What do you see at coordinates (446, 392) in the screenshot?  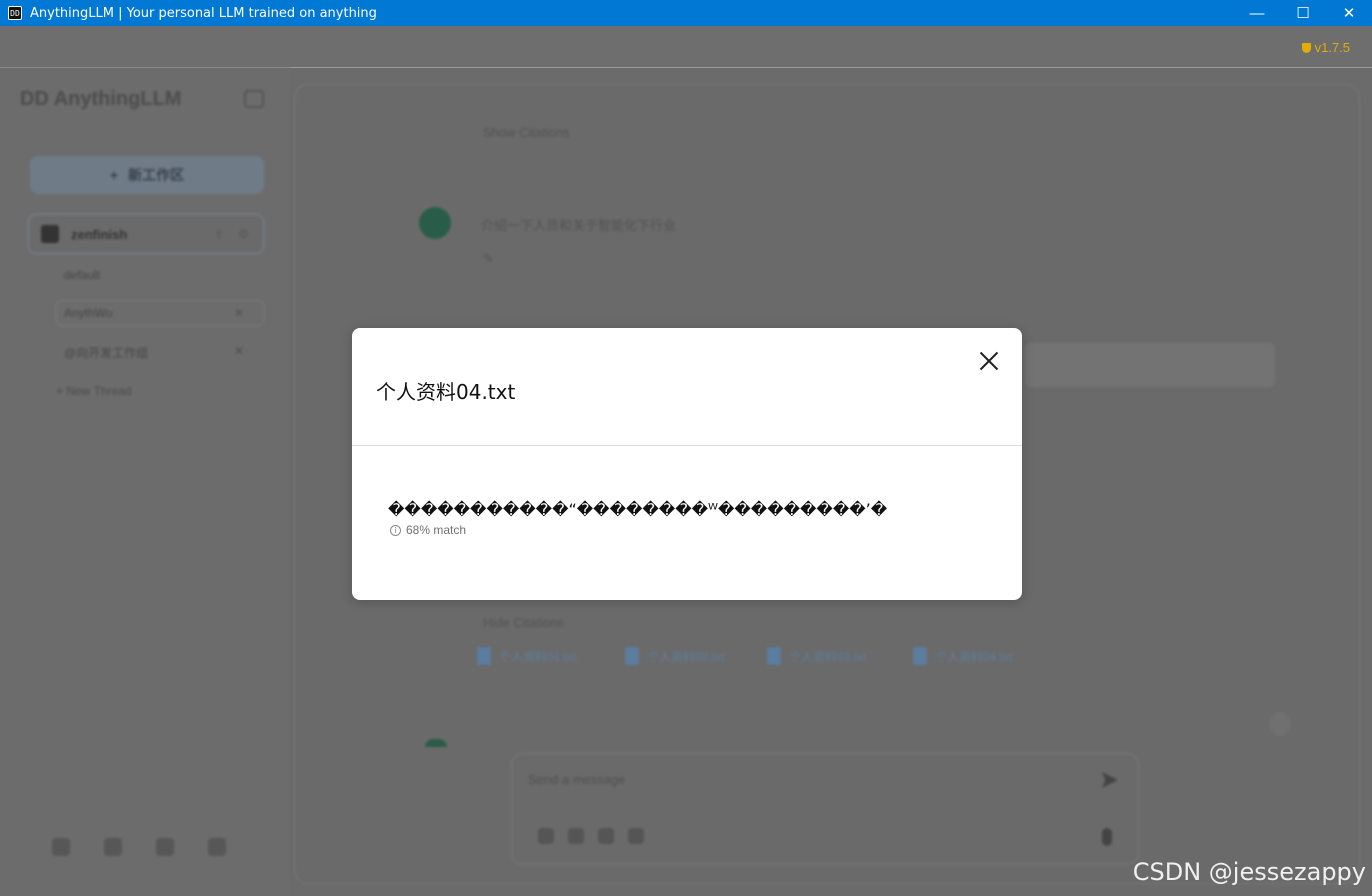 I see `modal-title: 个人资料04.txt` at bounding box center [446, 392].